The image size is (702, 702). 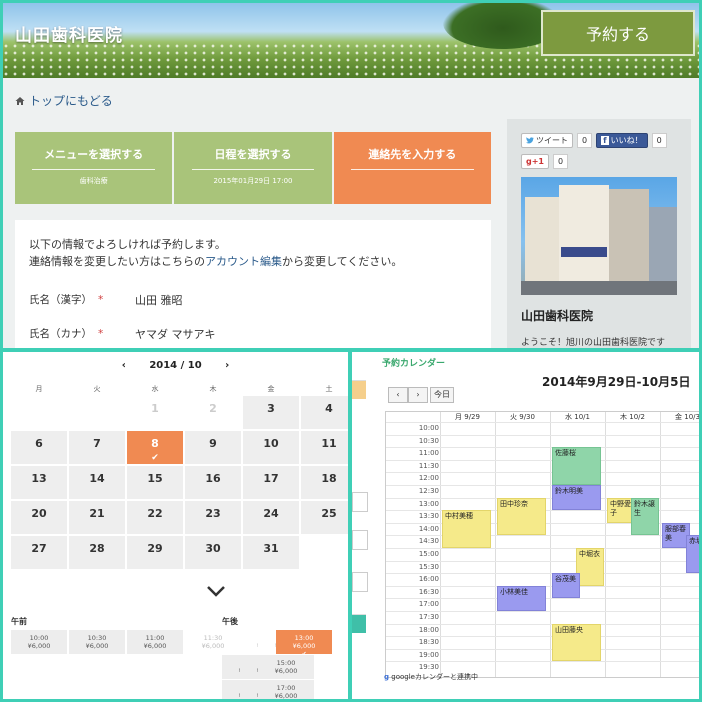 What do you see at coordinates (576, 498) in the screenshot?
I see `calendar-event: 鈴木明美` at bounding box center [576, 498].